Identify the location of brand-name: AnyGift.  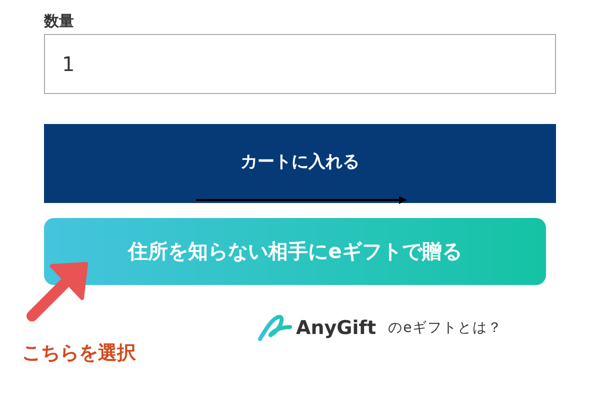
(336, 328).